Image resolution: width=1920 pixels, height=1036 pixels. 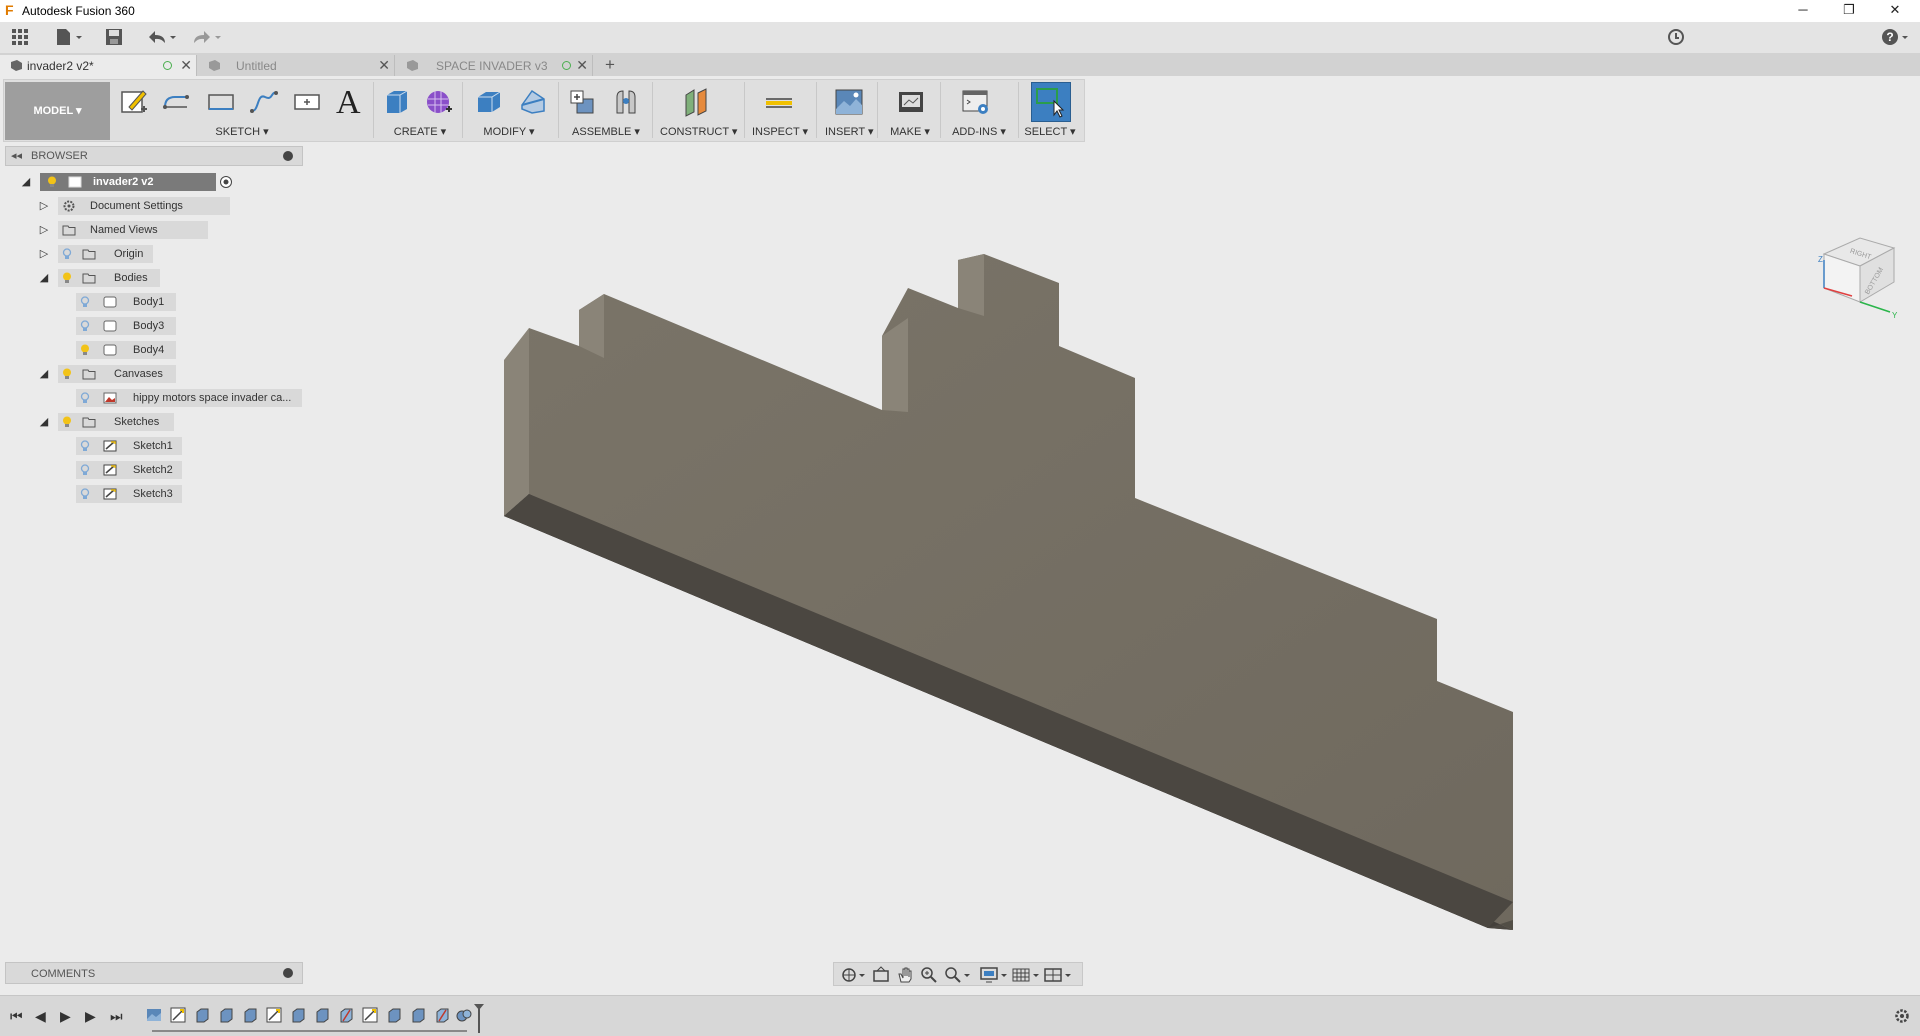 I want to click on tree-item-origin: ▷ Origin, so click(x=148, y=254).